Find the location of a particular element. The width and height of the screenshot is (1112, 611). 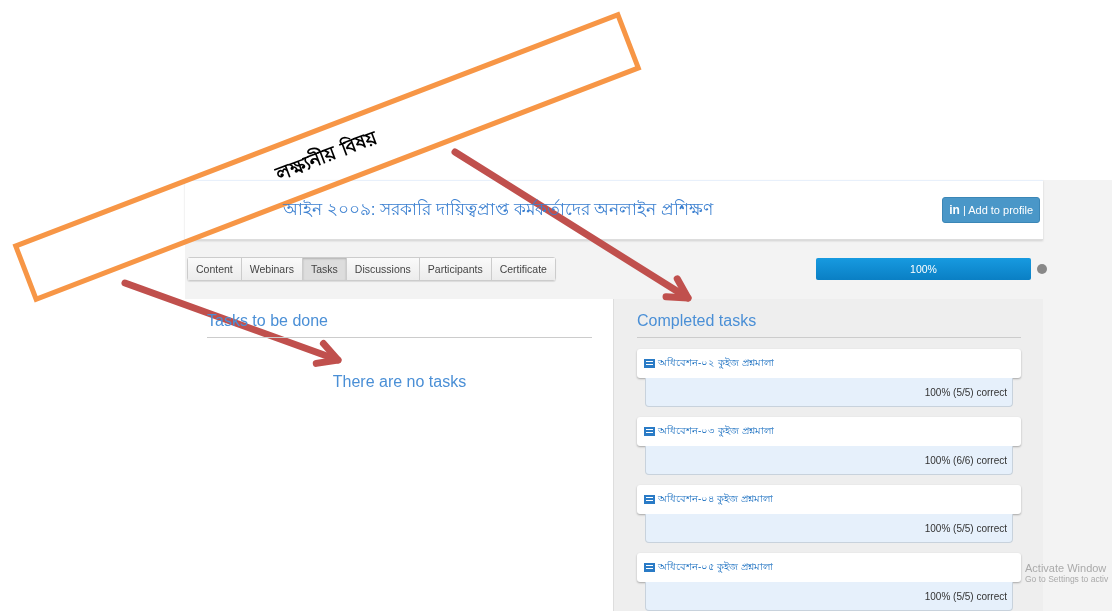

tab: Content is located at coordinates (215, 269).